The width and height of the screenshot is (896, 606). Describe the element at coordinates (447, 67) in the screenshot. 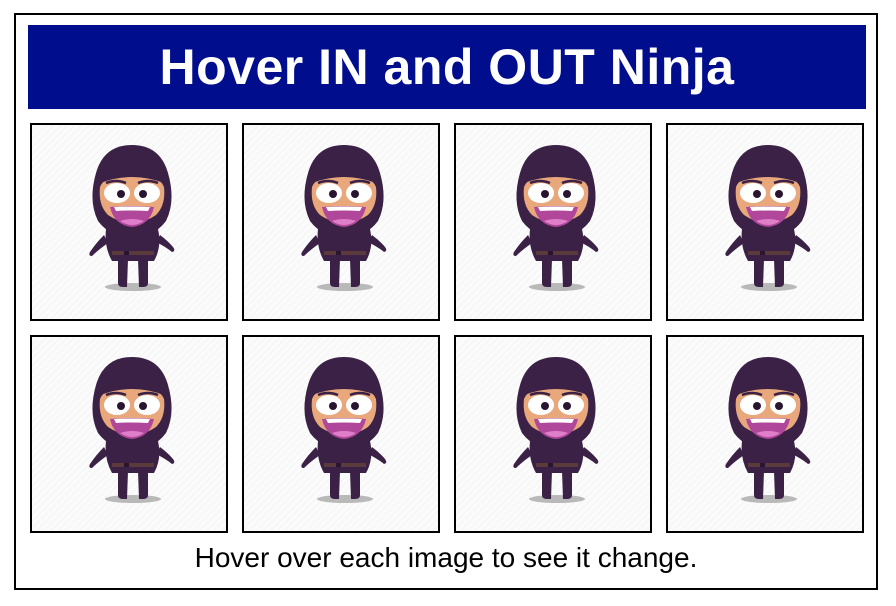

I see `page-title: Hover IN and OUT Ninja` at that location.